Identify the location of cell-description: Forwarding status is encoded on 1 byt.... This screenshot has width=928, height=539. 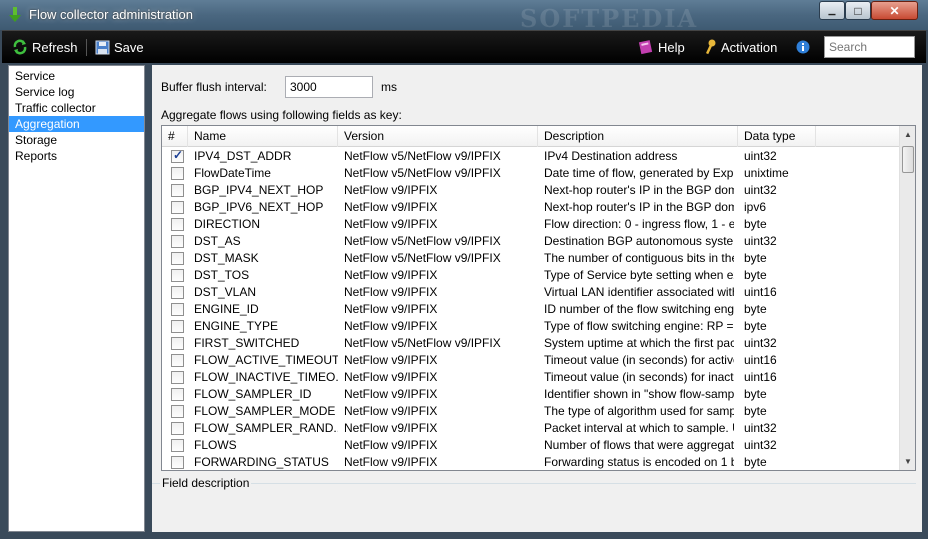
(639, 462).